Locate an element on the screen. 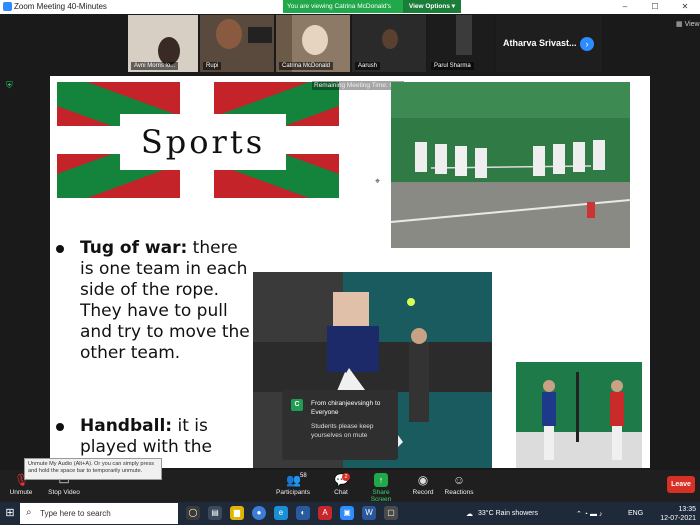 The height and width of the screenshot is (525, 700). chat-label: Chat is located at coordinates (341, 492).